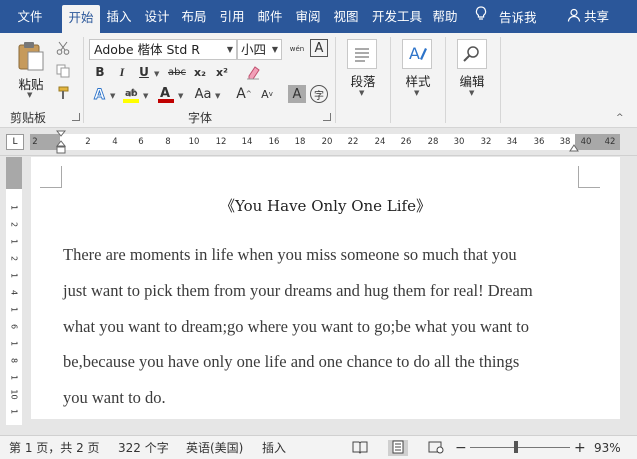  Describe the element at coordinates (100, 72) in the screenshot. I see `bold-button: B` at that location.